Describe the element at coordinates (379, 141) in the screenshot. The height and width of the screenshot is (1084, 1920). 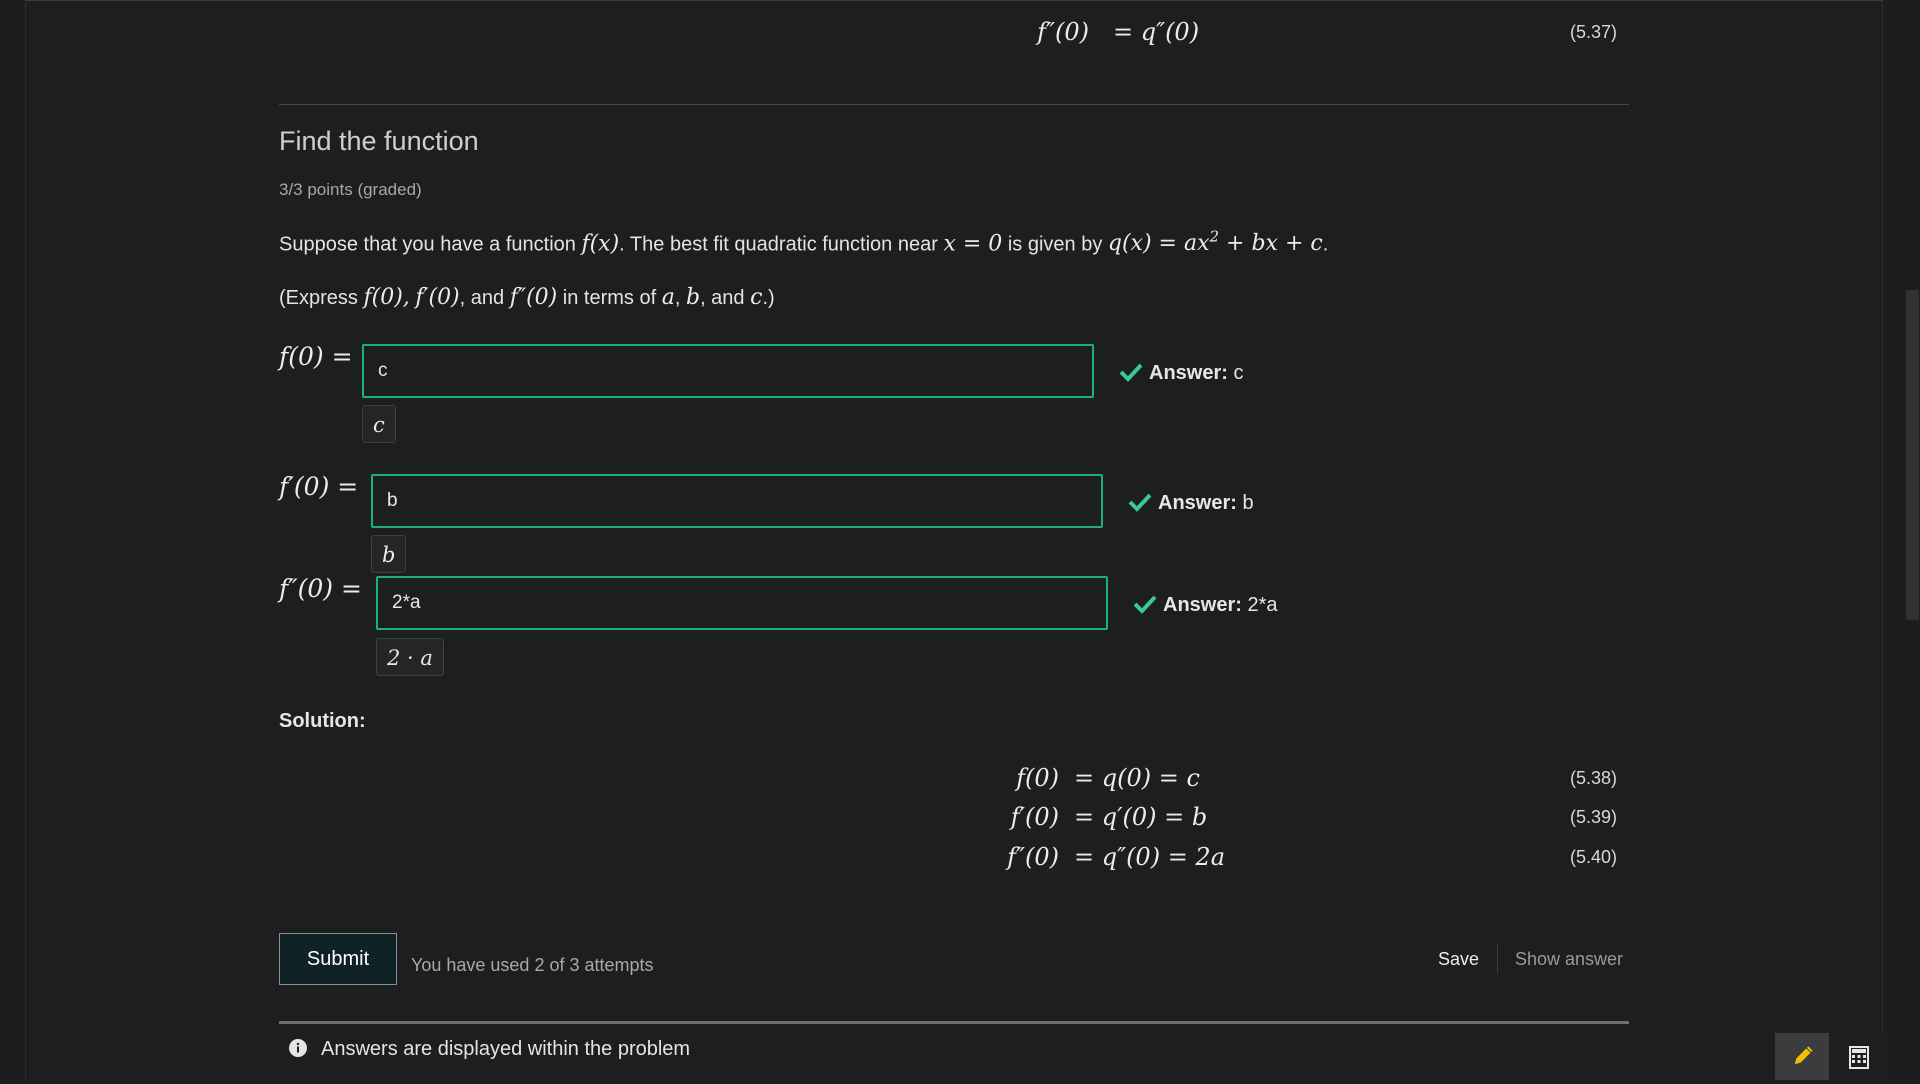
I see `problem-title: Find the function` at that location.